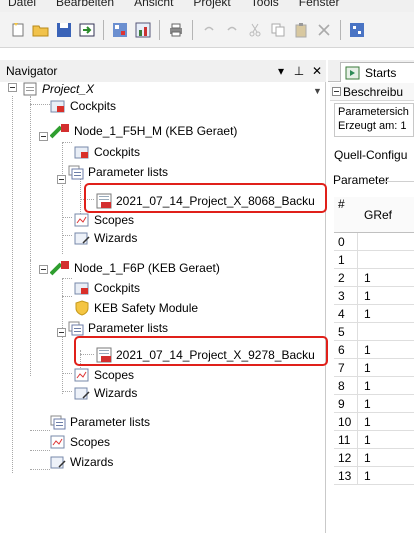 This screenshot has height=533, width=414. I want to click on cell-number: 7, so click(346, 367).